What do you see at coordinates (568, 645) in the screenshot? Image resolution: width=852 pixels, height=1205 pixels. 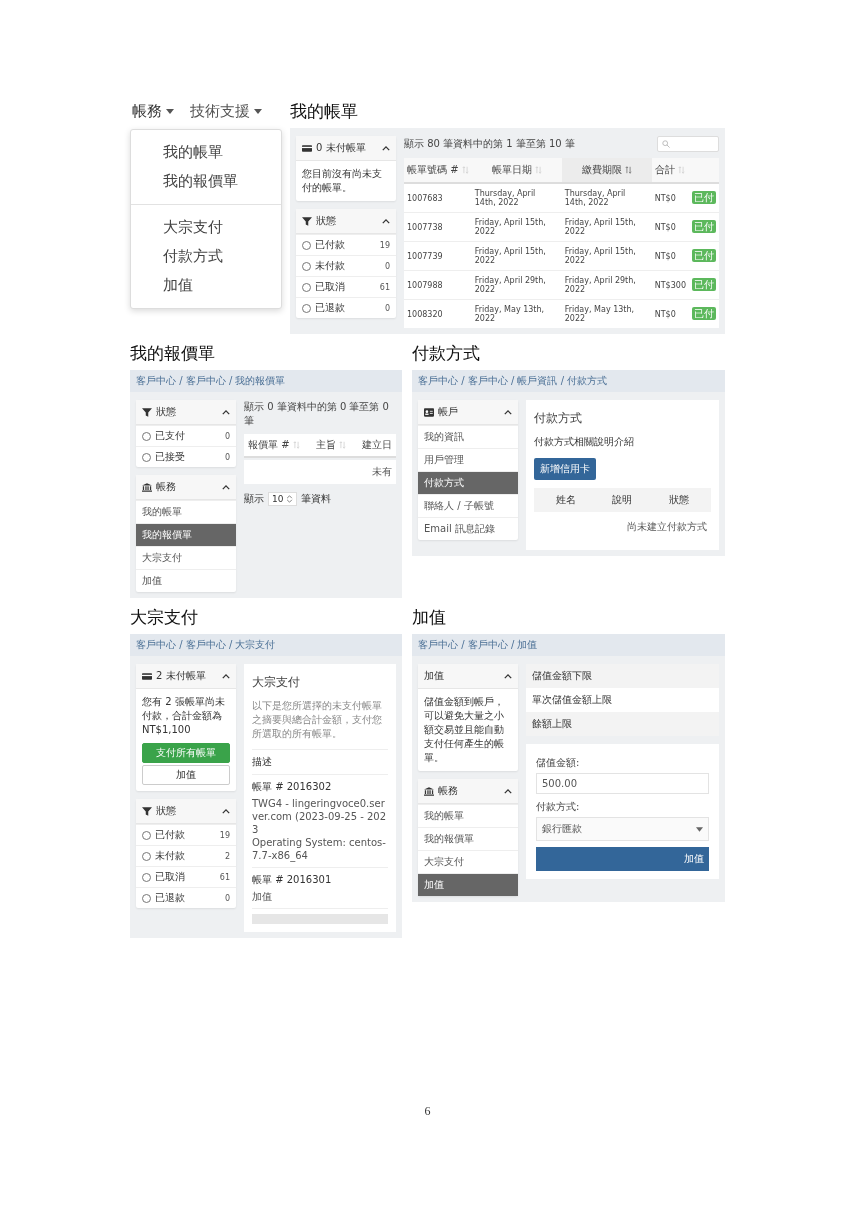 I see `breadcrumb: 客戶中心 / 客戶中心 / 加值` at bounding box center [568, 645].